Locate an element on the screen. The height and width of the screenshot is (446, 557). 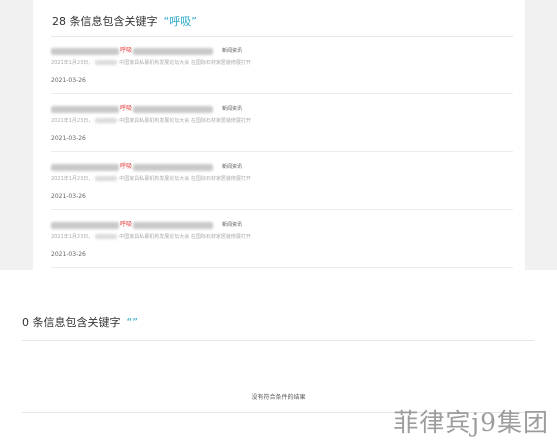
result-count-label-2: 0 条信息包含关键字 is located at coordinates (71, 322).